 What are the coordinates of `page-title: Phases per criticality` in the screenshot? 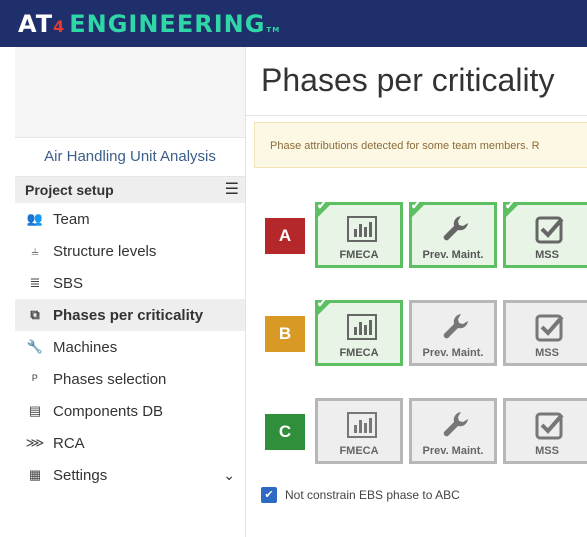 It's located at (408, 80).